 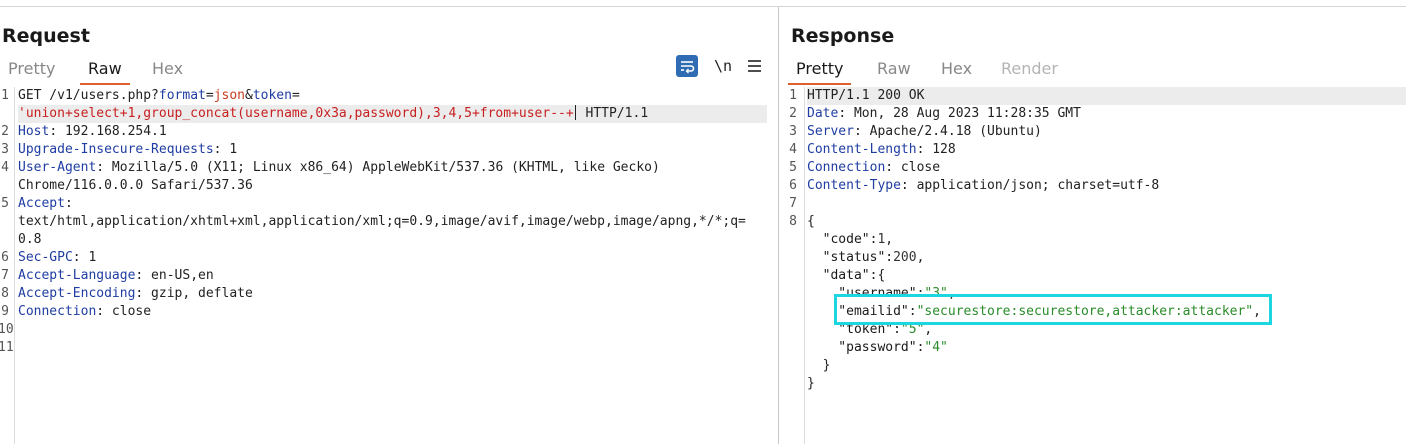 I want to click on menu-button, so click(x=755, y=66).